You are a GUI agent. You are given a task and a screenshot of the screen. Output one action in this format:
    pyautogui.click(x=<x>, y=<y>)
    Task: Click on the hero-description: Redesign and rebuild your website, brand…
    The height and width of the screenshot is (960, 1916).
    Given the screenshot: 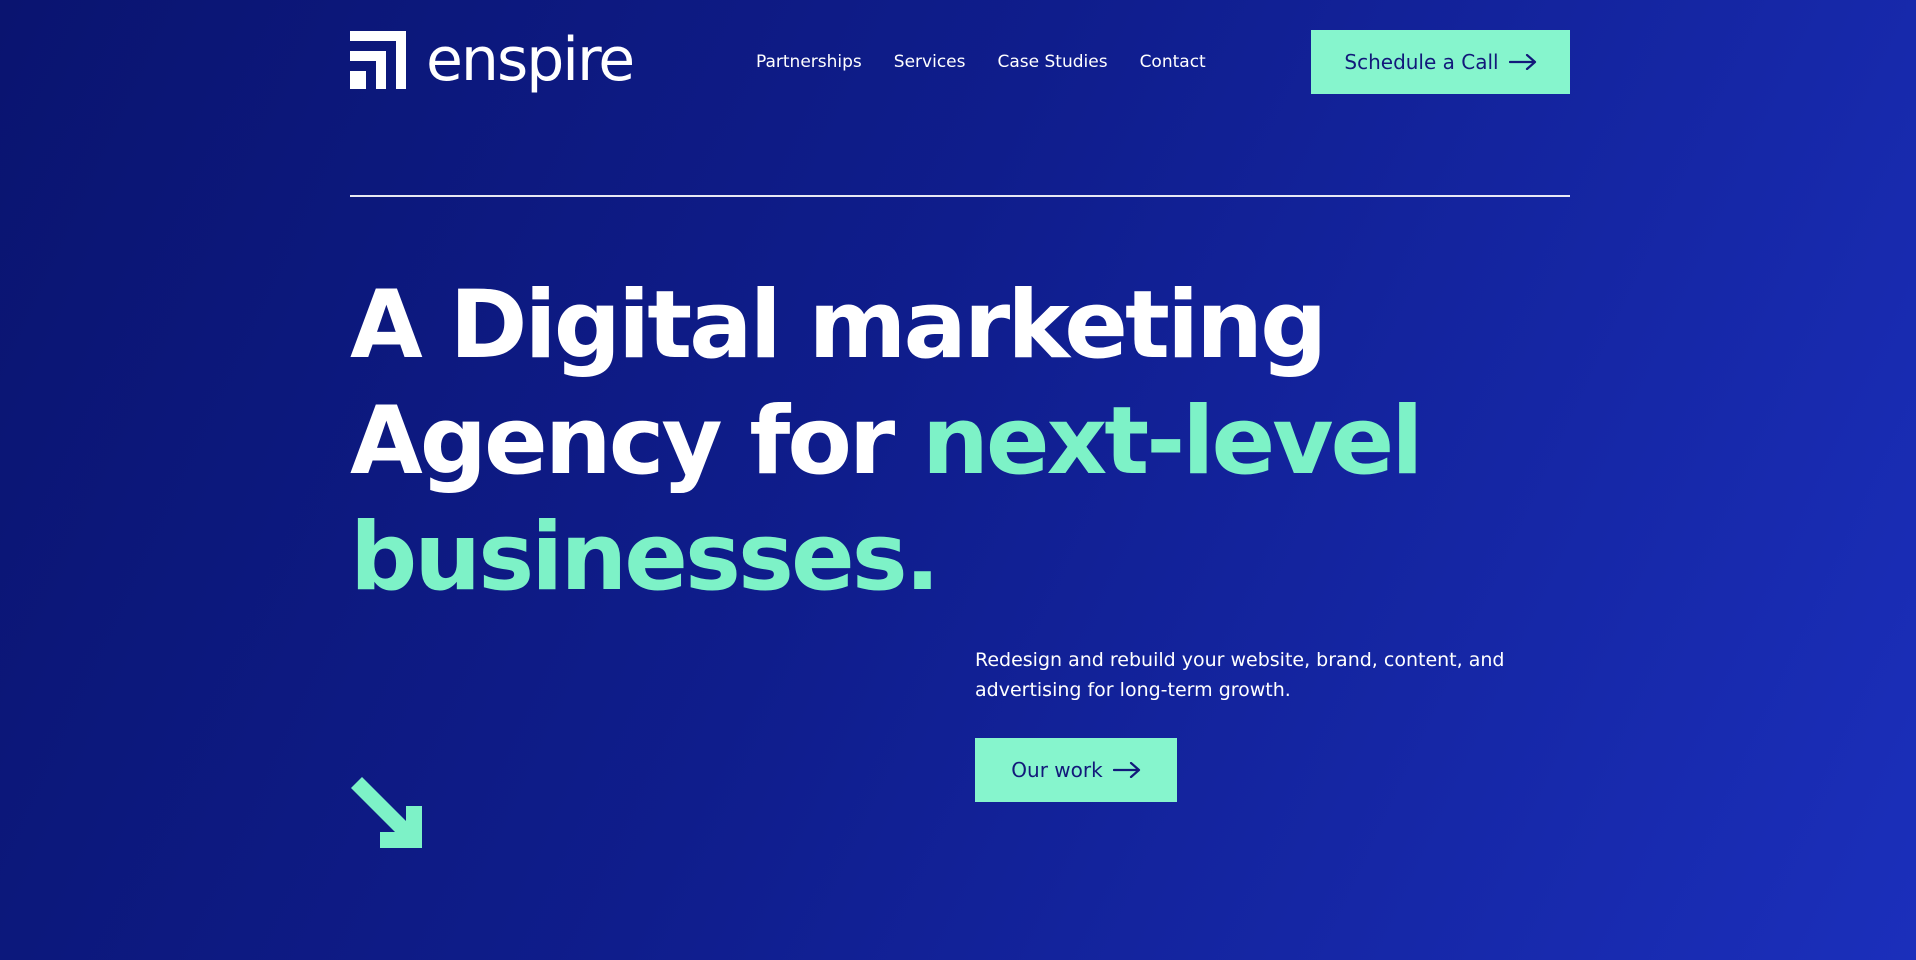 What is the action you would take?
    pyautogui.click(x=1240, y=675)
    